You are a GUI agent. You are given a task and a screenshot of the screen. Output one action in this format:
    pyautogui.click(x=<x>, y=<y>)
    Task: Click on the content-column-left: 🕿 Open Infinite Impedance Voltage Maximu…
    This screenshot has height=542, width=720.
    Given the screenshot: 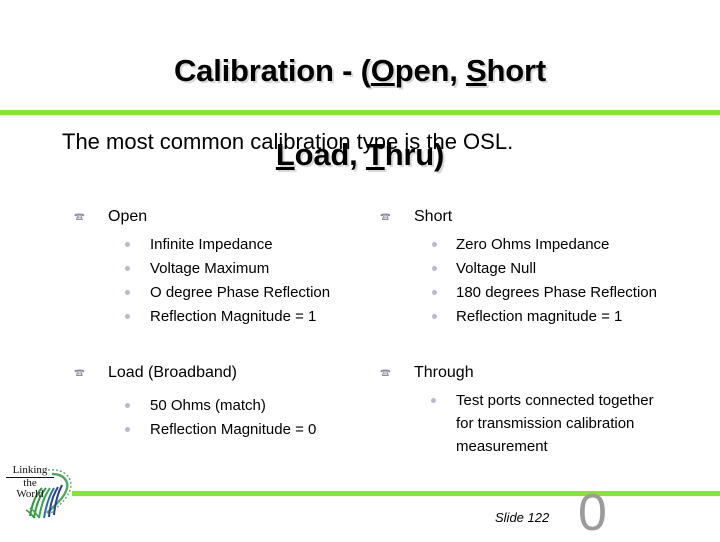 What is the action you would take?
    pyautogui.click(x=227, y=267)
    